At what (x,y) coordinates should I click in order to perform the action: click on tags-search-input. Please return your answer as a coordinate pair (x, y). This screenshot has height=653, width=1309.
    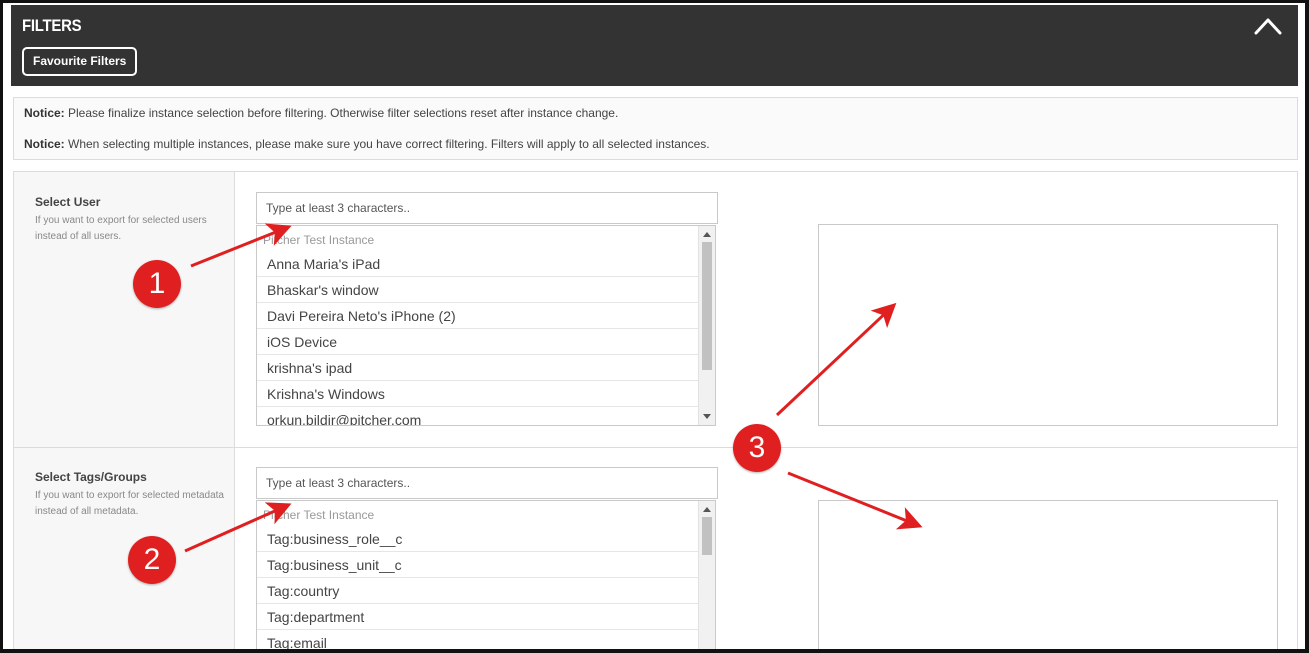
    Looking at the image, I should click on (487, 483).